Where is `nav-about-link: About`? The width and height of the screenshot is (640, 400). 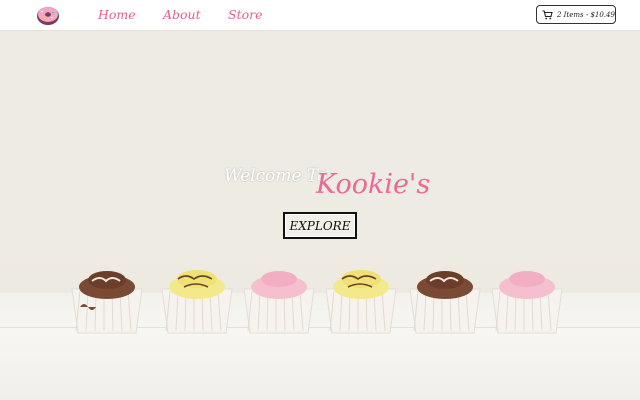
nav-about-link: About is located at coordinates (182, 14).